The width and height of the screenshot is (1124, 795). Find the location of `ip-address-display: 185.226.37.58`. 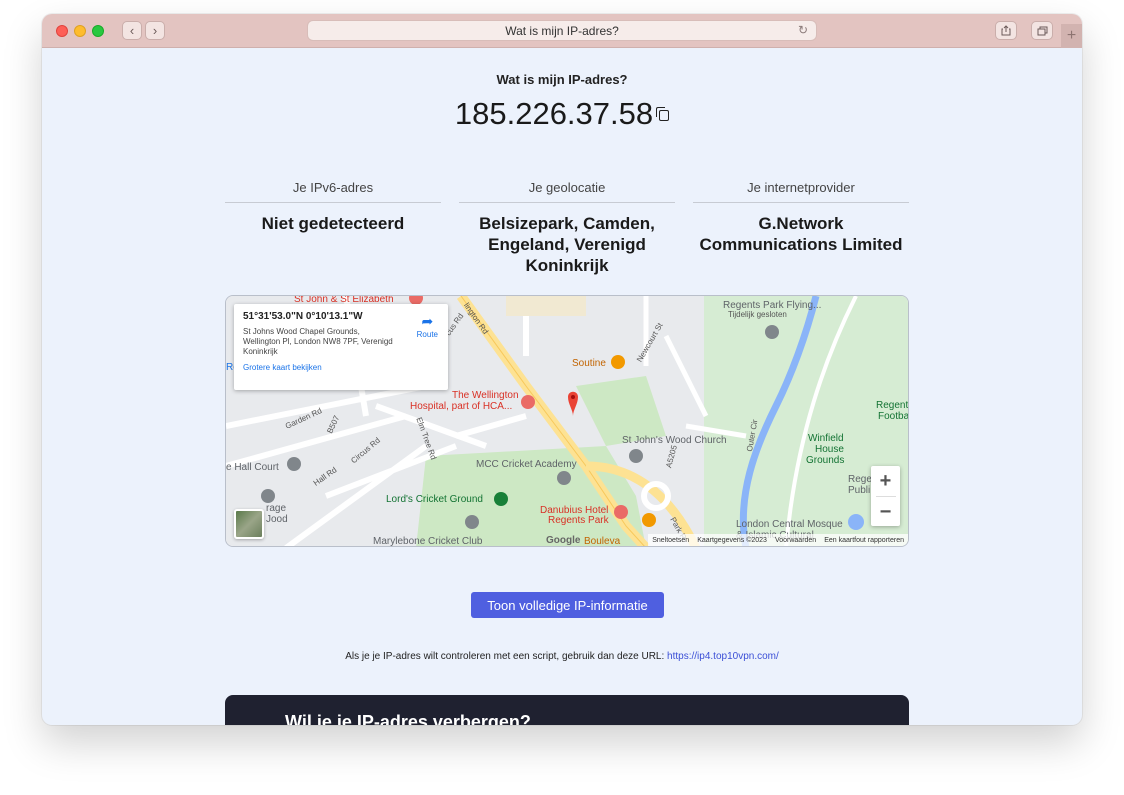

ip-address-display: 185.226.37.58 is located at coordinates (562, 114).